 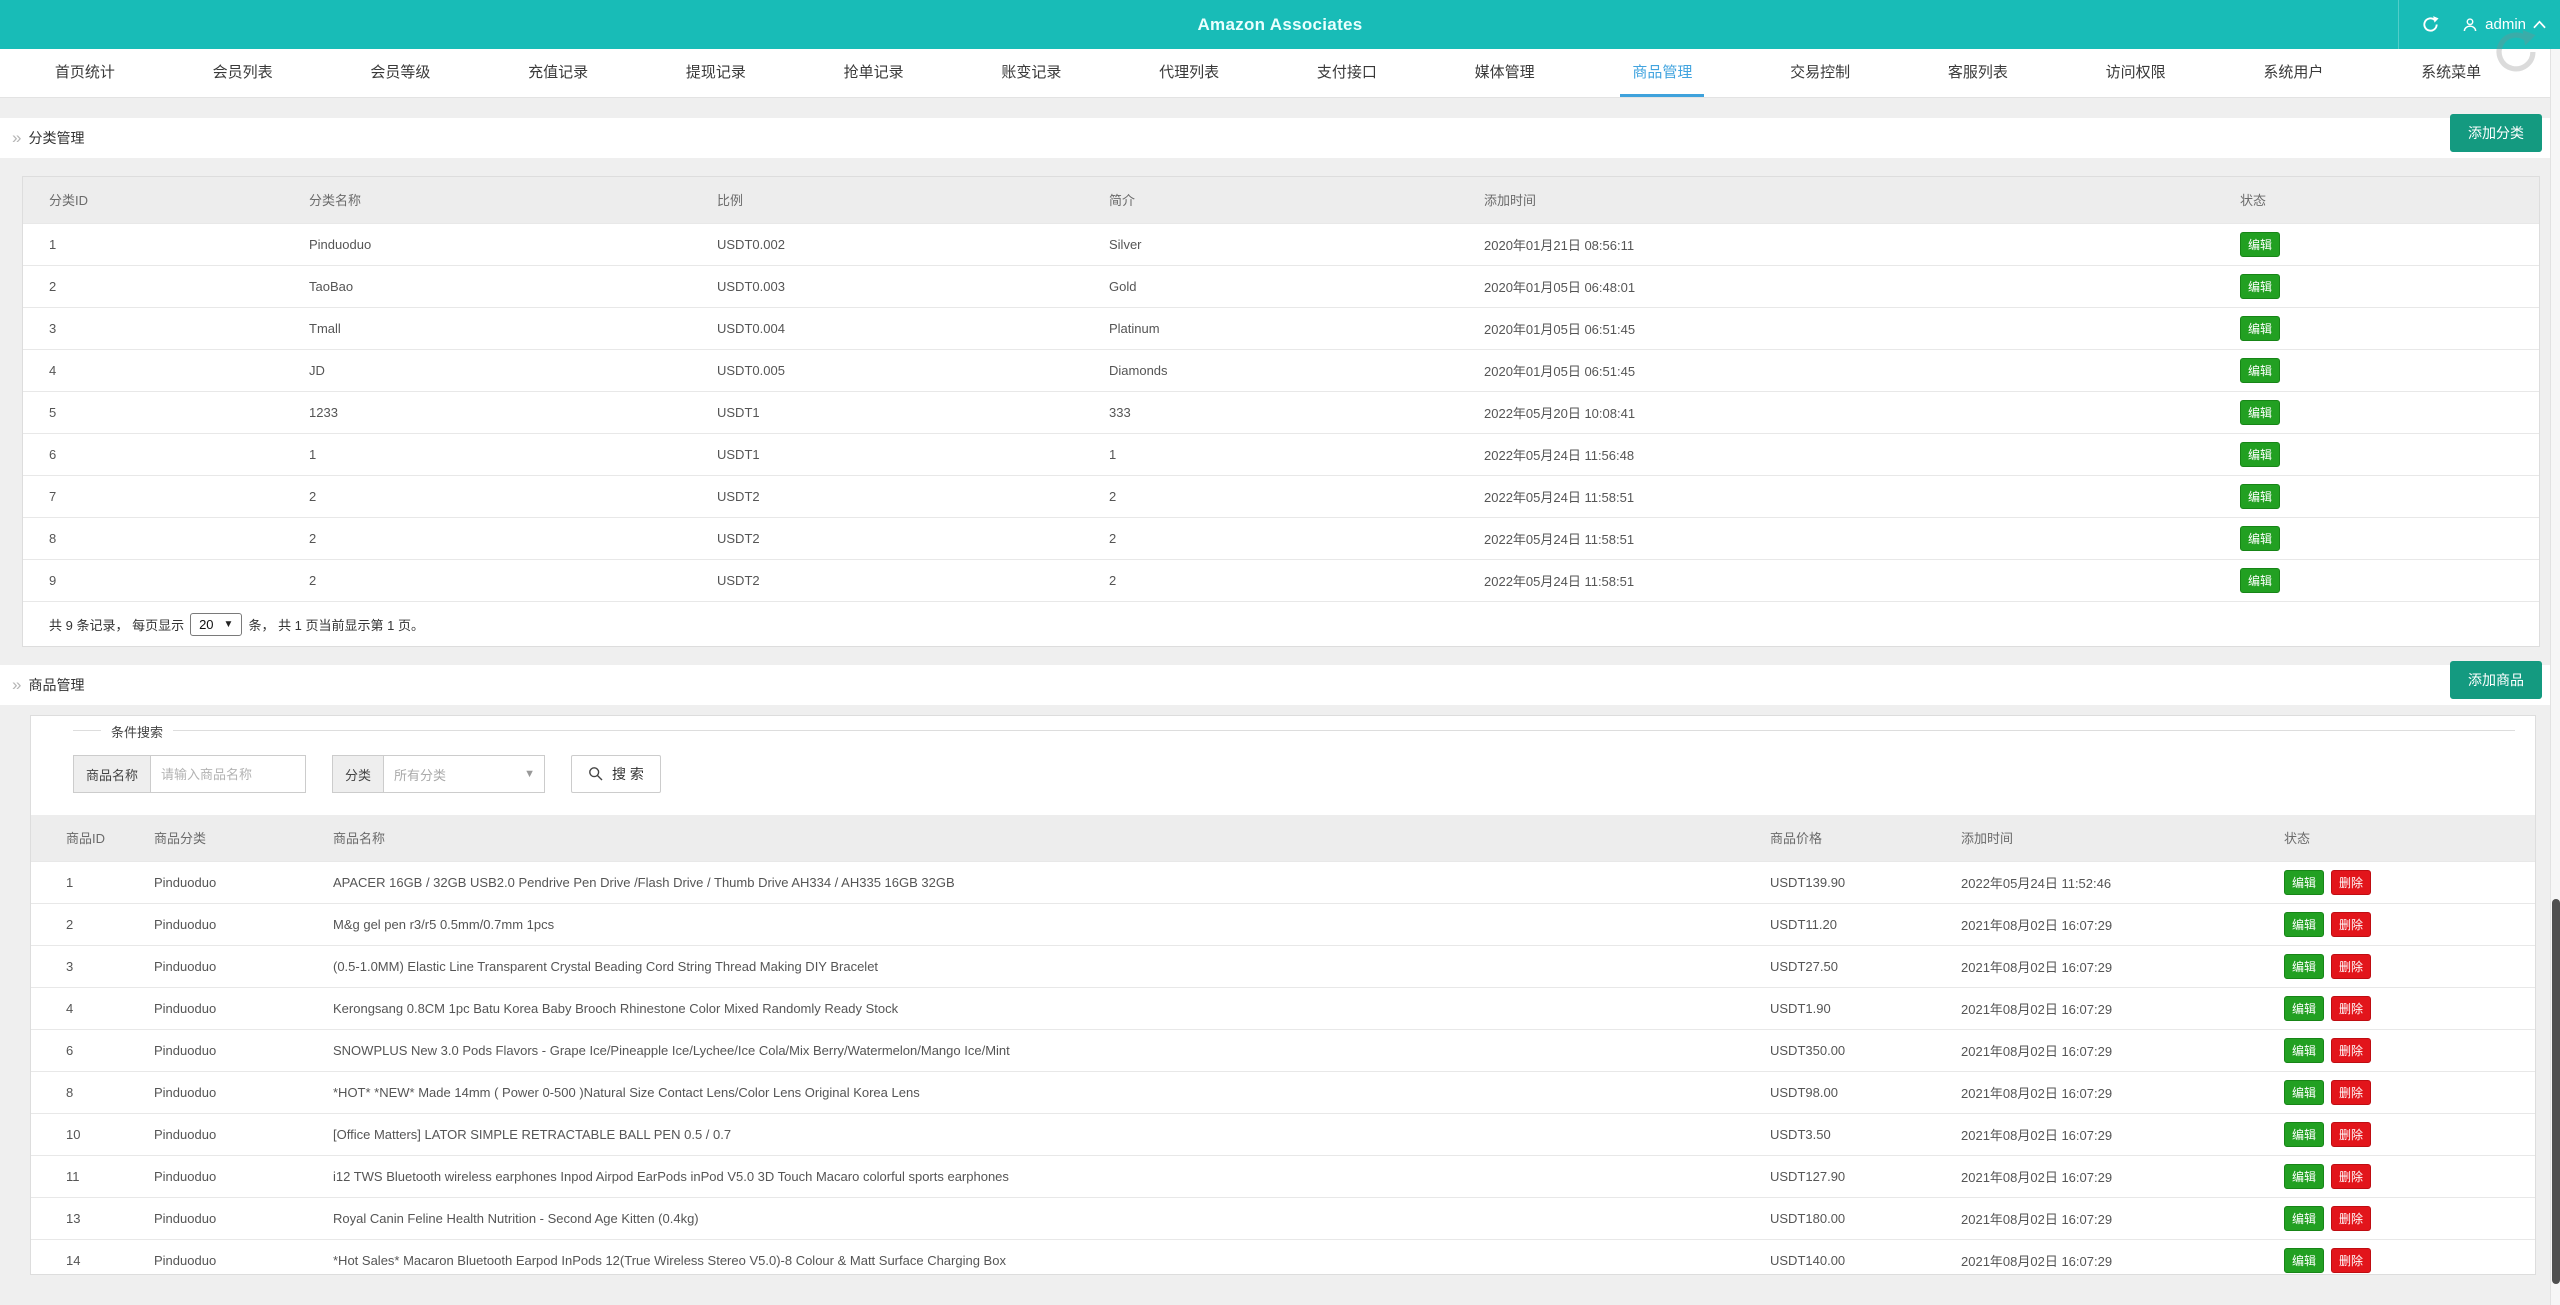 What do you see at coordinates (1189, 73) in the screenshot?
I see `nav-tab-代理列表: 代理列表` at bounding box center [1189, 73].